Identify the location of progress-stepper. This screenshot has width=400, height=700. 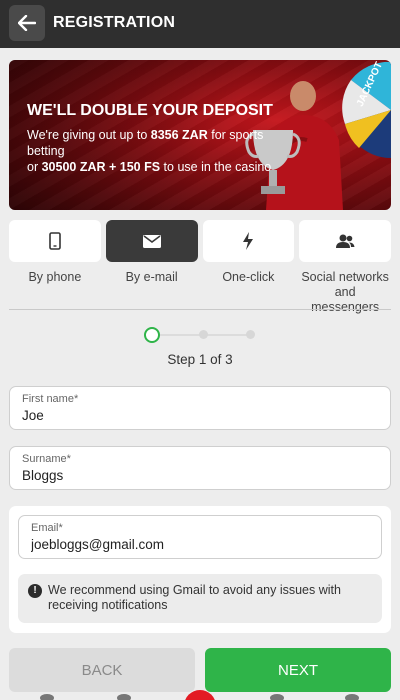
(204, 335).